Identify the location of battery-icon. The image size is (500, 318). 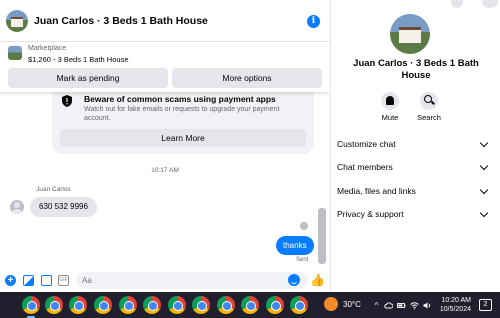
(401, 305).